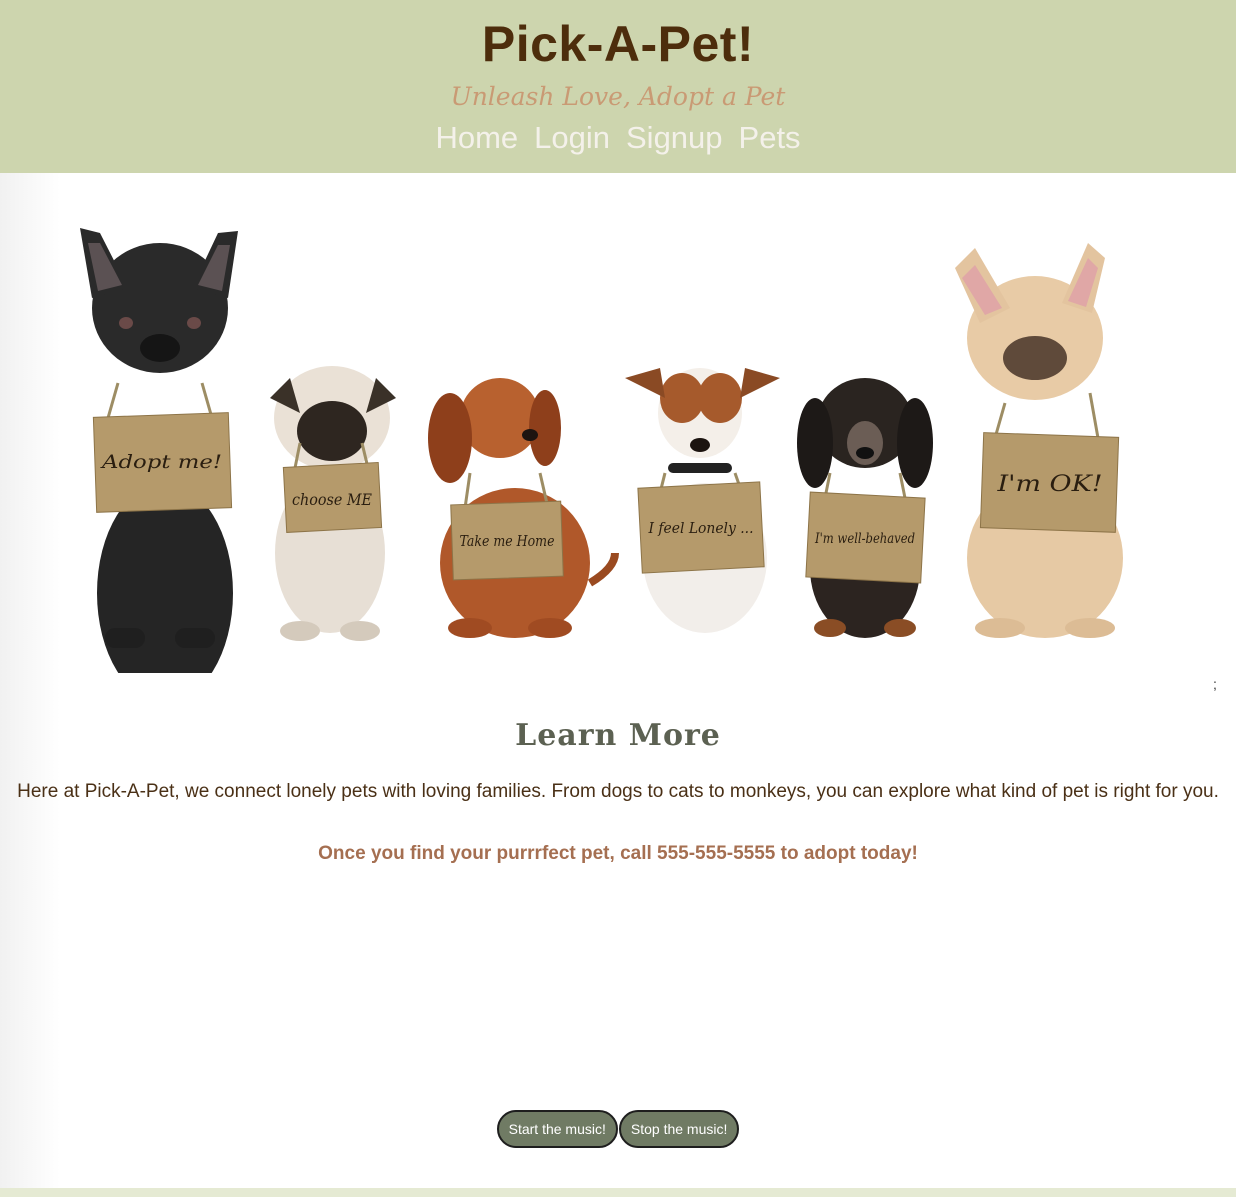  Describe the element at coordinates (1039, 440) in the screenshot. I see `dog-fawn-bulldog: I'm OK!` at that location.